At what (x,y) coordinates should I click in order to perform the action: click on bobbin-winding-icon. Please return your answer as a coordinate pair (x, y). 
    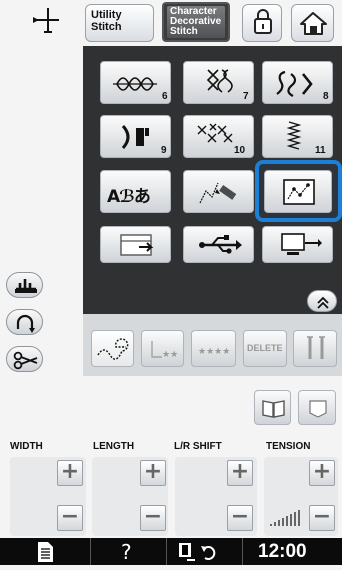
    Looking at the image, I should click on (197, 552).